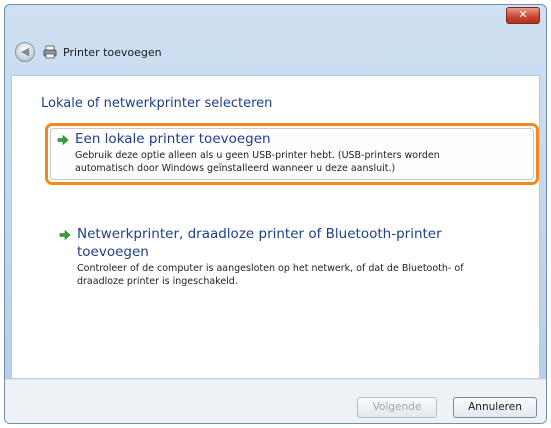 The height and width of the screenshot is (428, 551). What do you see at coordinates (495, 407) in the screenshot?
I see `cancel-button: Annuleren` at bounding box center [495, 407].